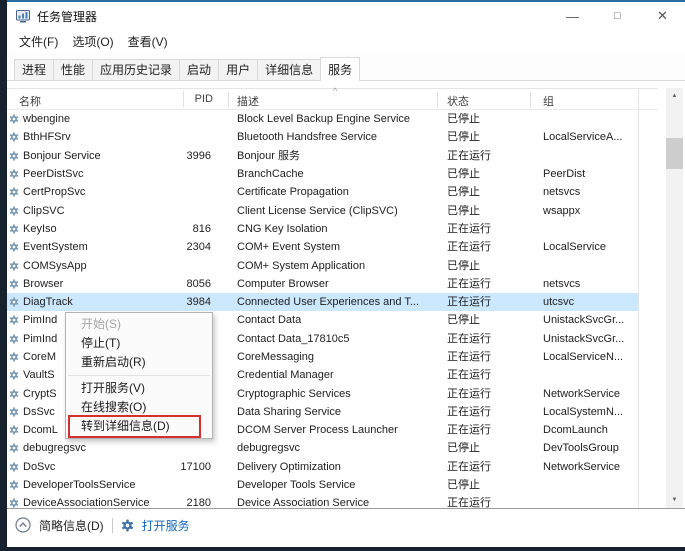 This screenshot has width=685, height=551. Describe the element at coordinates (139, 343) in the screenshot. I see `context-menu-item: 停止(T)` at that location.